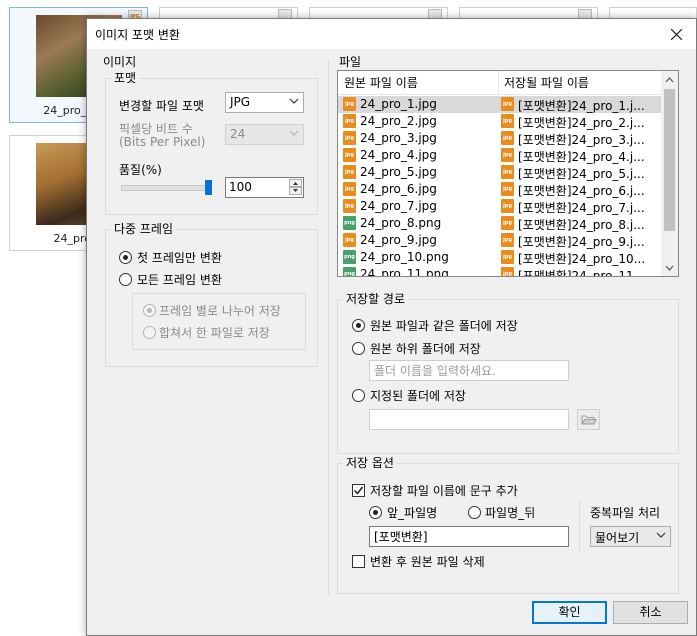  Describe the element at coordinates (474, 512) in the screenshot. I see `suffix-radio` at that location.